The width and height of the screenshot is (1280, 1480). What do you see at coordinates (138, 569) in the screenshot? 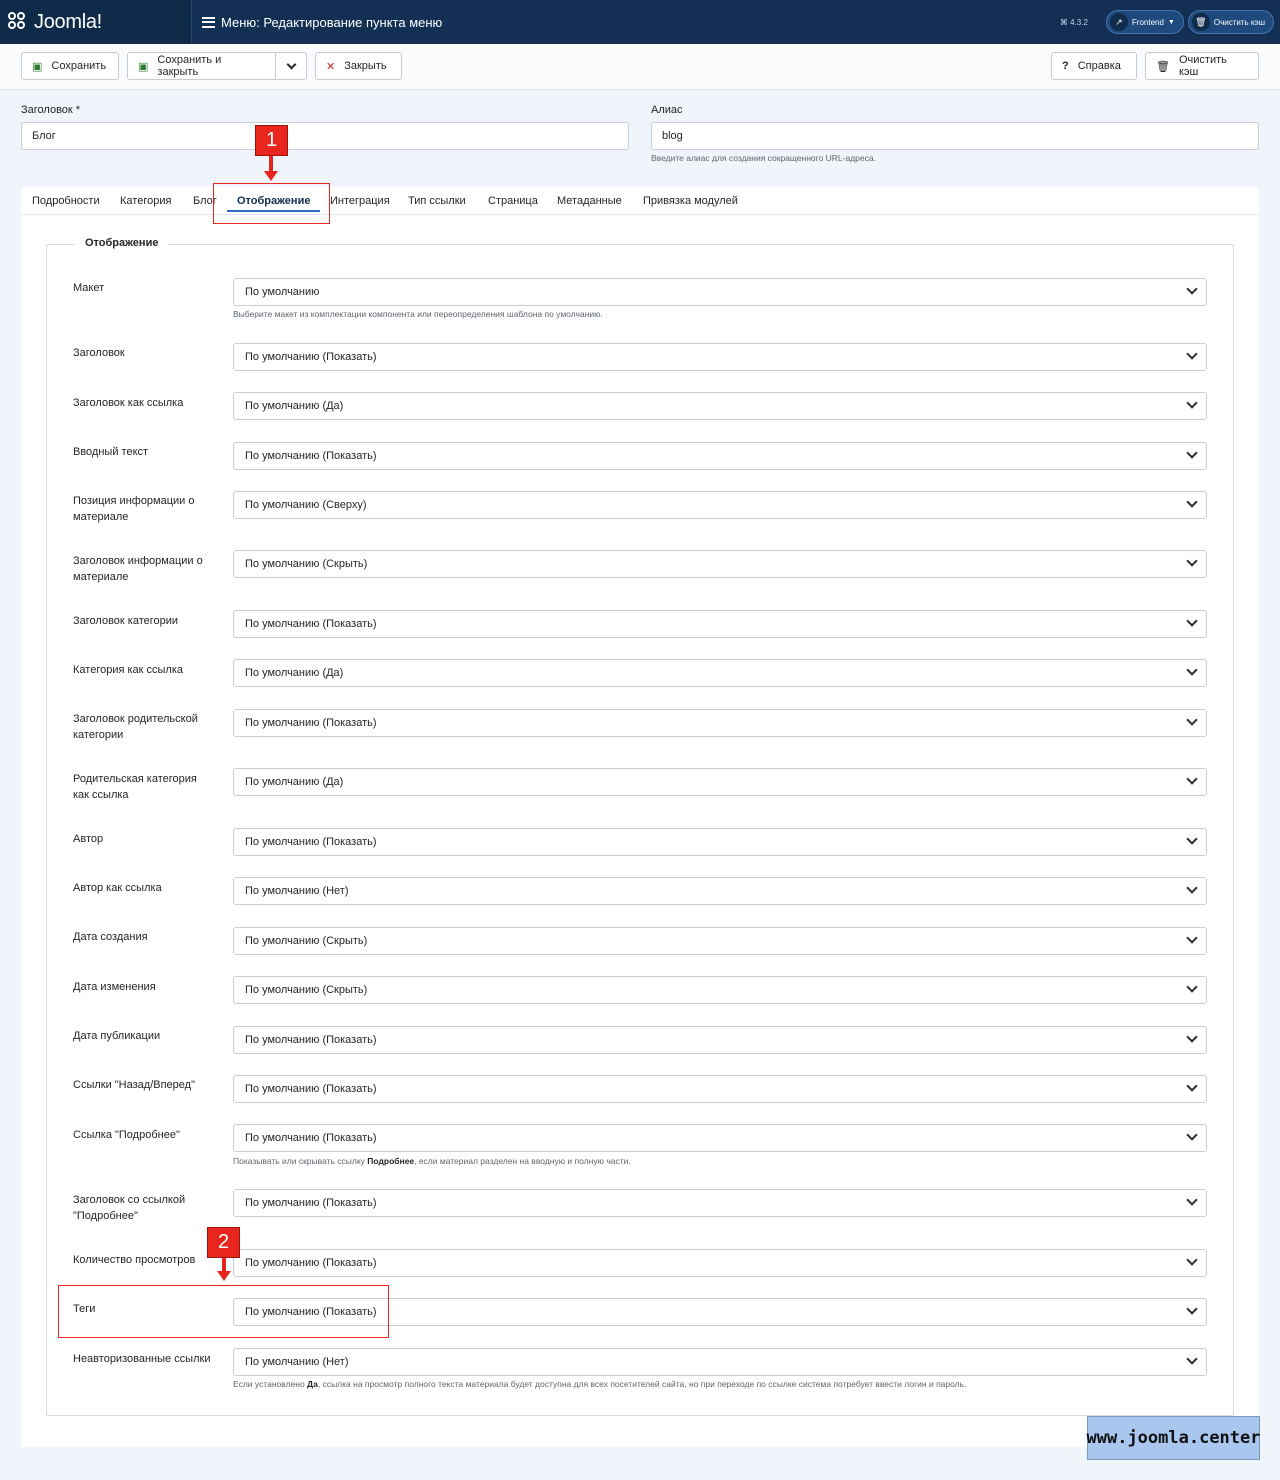
I see `info-title-label: Заголовок информации о материале` at bounding box center [138, 569].